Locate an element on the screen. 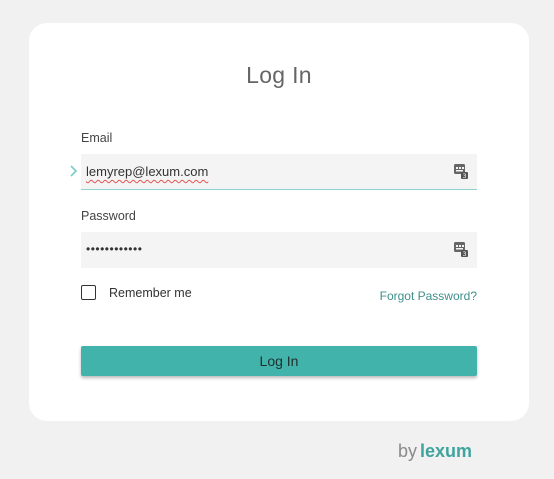 The width and height of the screenshot is (554, 479). brand-logo: by lexum is located at coordinates (435, 451).